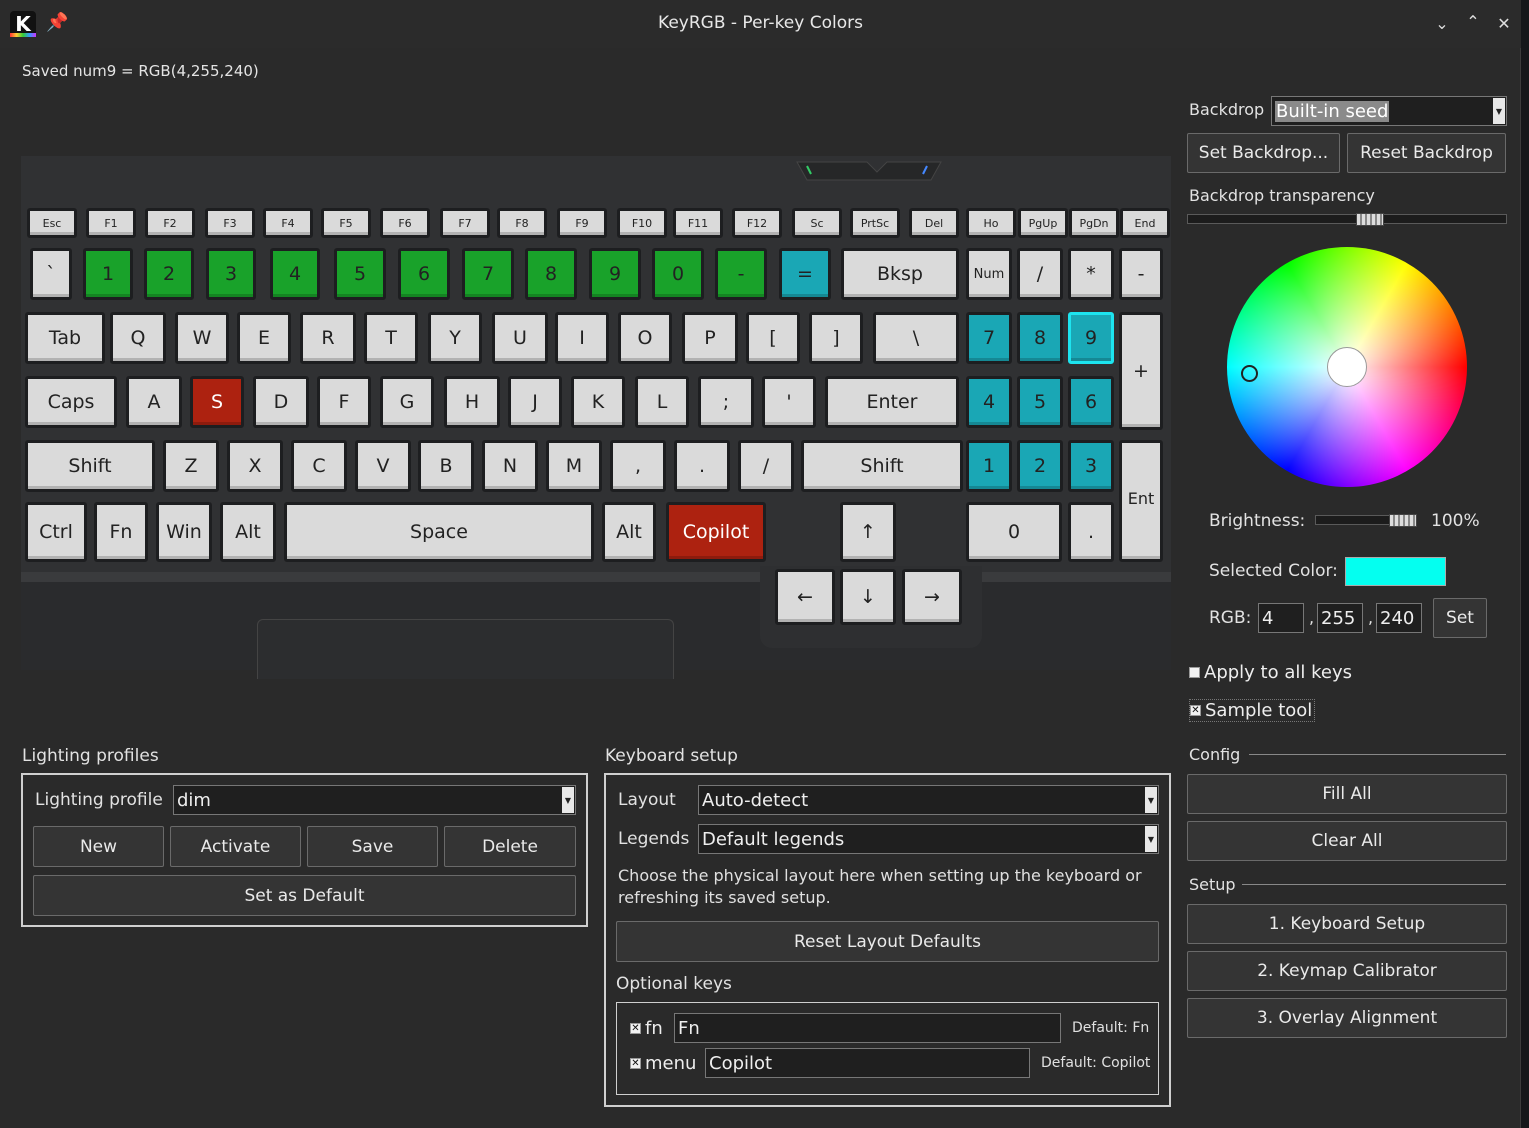 The width and height of the screenshot is (1529, 1128). What do you see at coordinates (510, 466) in the screenshot?
I see `key: N` at bounding box center [510, 466].